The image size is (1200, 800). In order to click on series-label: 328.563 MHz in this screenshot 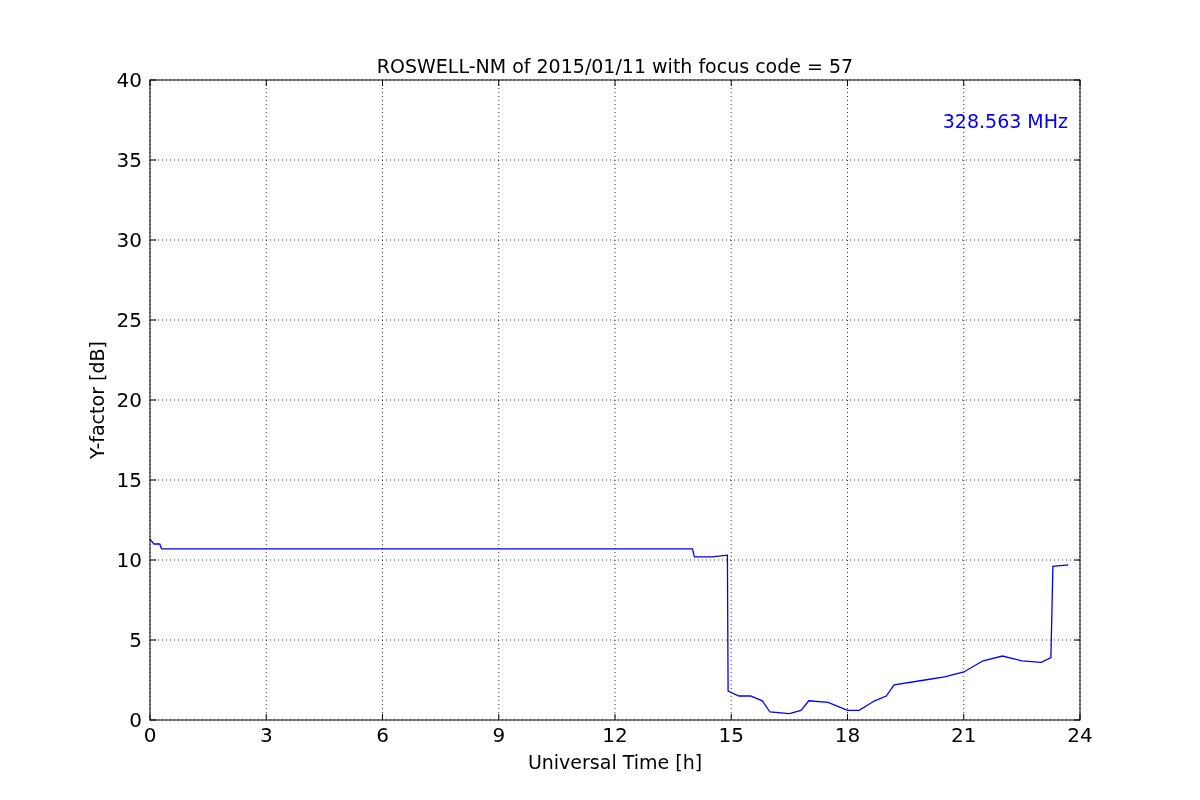, I will do `click(1005, 121)`.